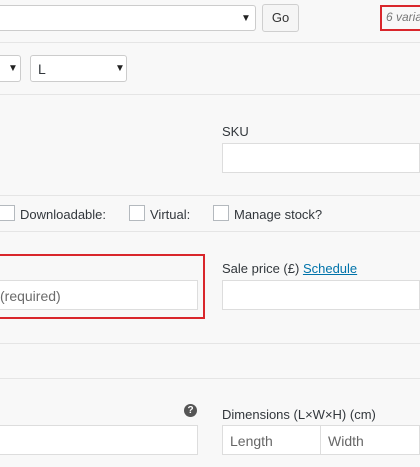 This screenshot has width=420, height=467. What do you see at coordinates (128, 18) in the screenshot?
I see `bulk-actions-select: ▼` at bounding box center [128, 18].